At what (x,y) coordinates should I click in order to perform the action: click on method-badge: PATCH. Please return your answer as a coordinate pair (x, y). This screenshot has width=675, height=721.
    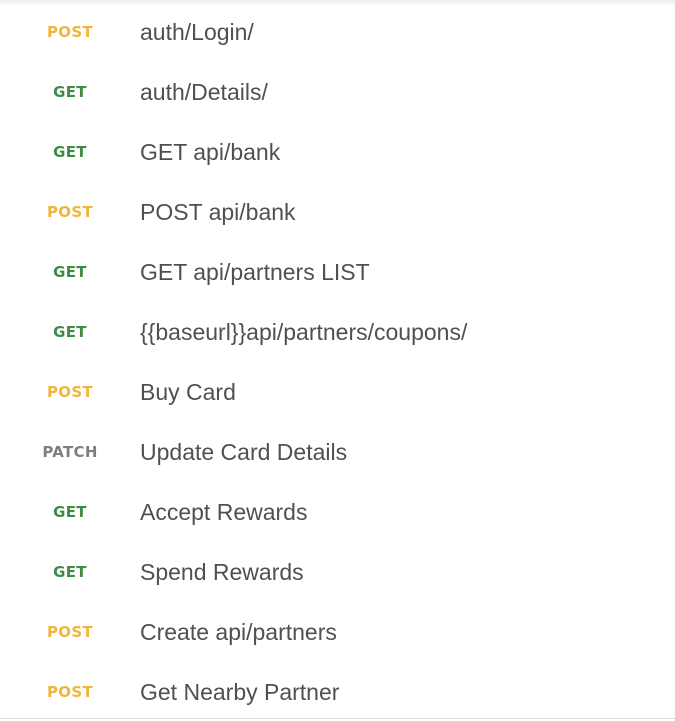
    Looking at the image, I should click on (70, 452).